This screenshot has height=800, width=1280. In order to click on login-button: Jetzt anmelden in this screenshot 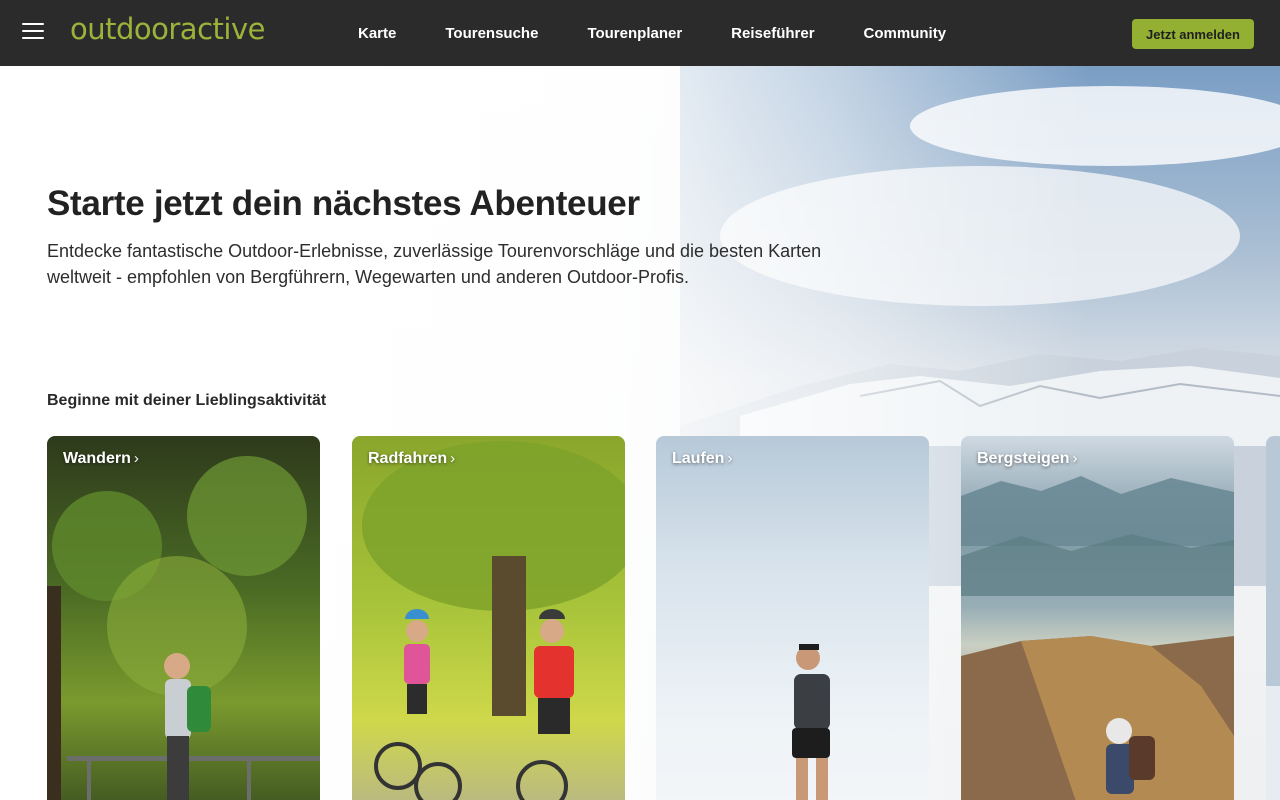, I will do `click(1193, 34)`.